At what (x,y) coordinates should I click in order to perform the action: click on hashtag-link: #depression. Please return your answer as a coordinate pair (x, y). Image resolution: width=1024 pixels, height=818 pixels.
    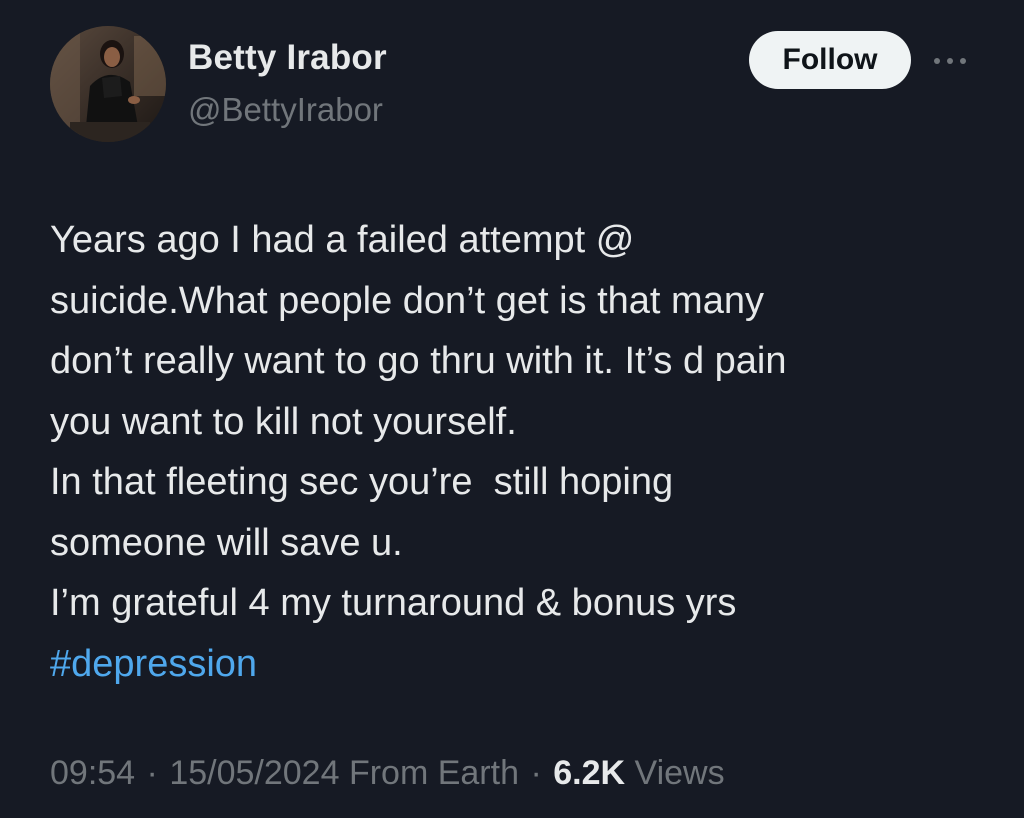
    Looking at the image, I should click on (515, 664).